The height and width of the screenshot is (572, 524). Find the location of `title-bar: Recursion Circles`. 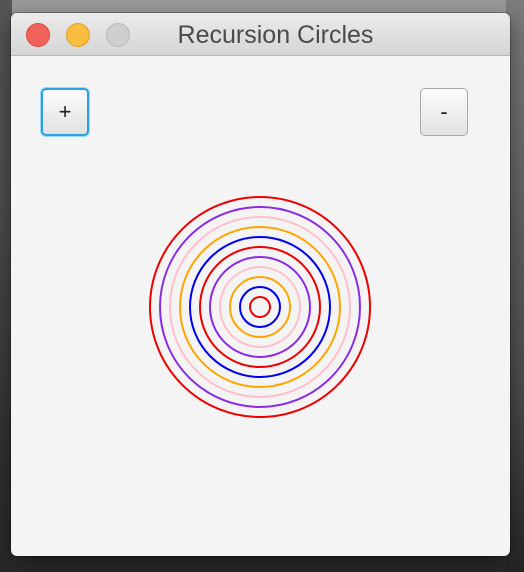

title-bar: Recursion Circles is located at coordinates (260, 34).